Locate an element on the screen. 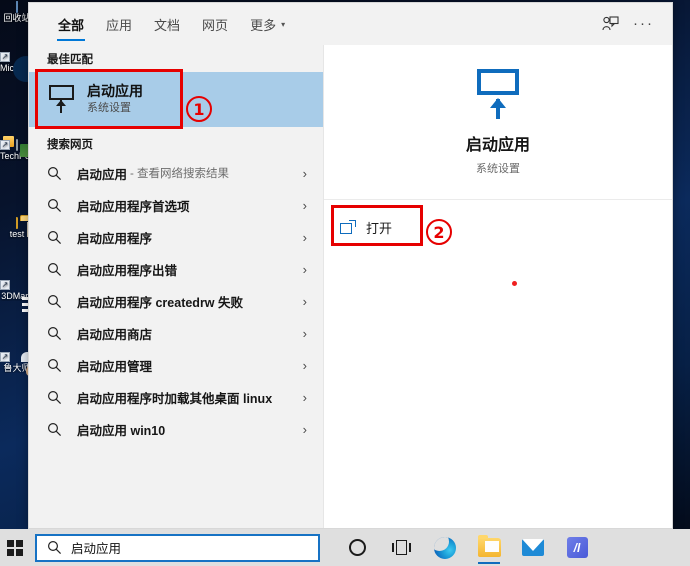  list-item: 启动应用程序首选项 › is located at coordinates (176, 205).